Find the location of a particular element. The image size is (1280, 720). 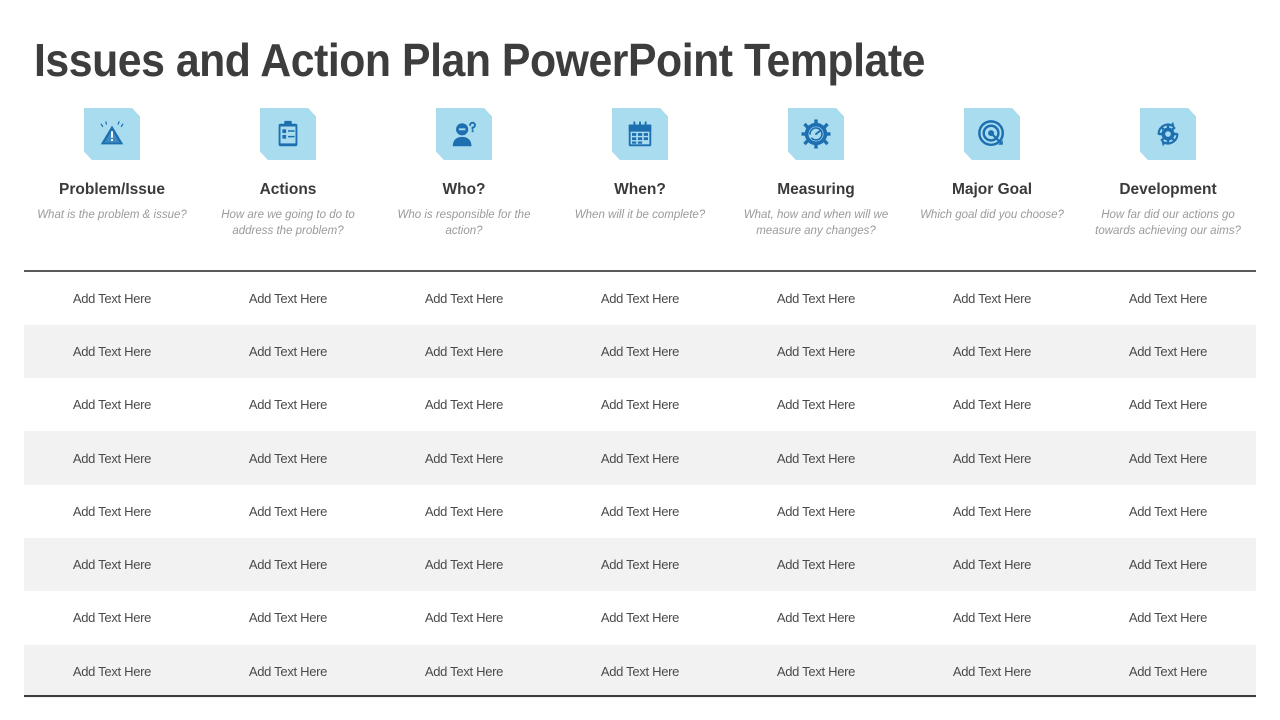

icon-tile-problem-issue is located at coordinates (112, 134).